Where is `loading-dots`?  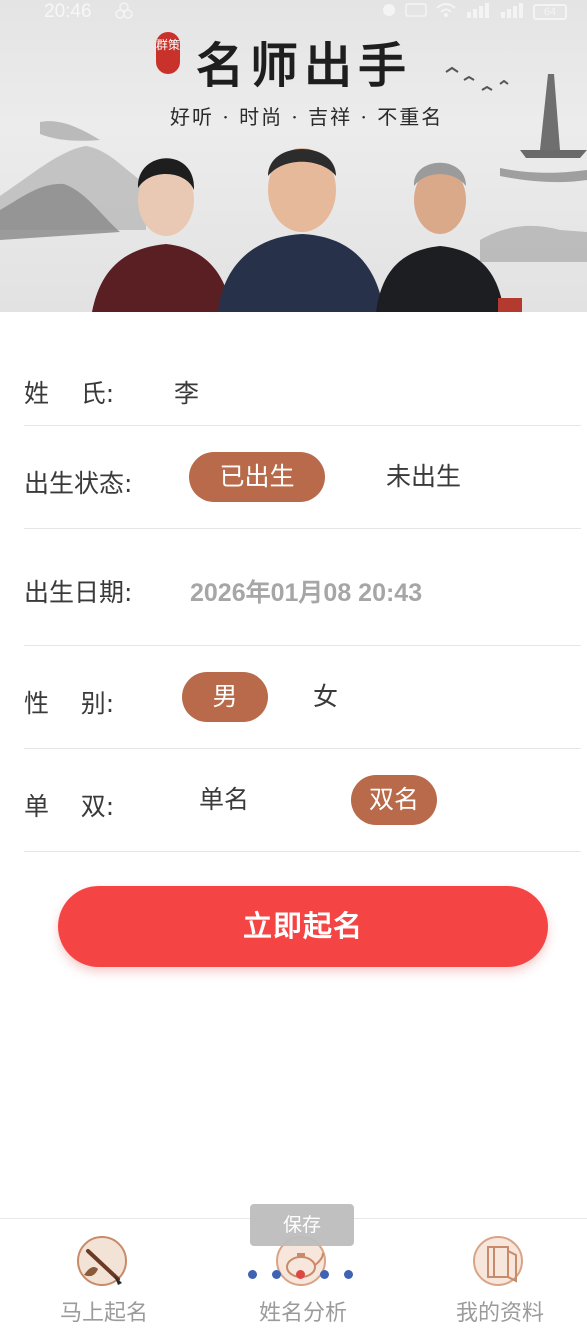 loading-dots is located at coordinates (303, 1275).